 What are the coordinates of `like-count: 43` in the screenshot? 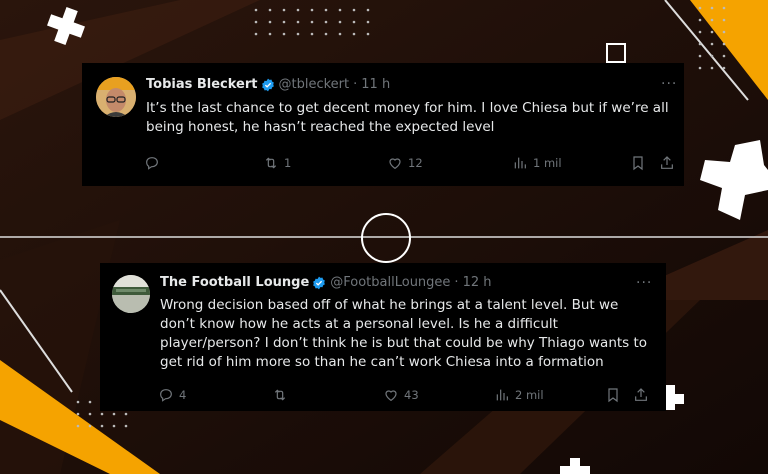 It's located at (411, 395).